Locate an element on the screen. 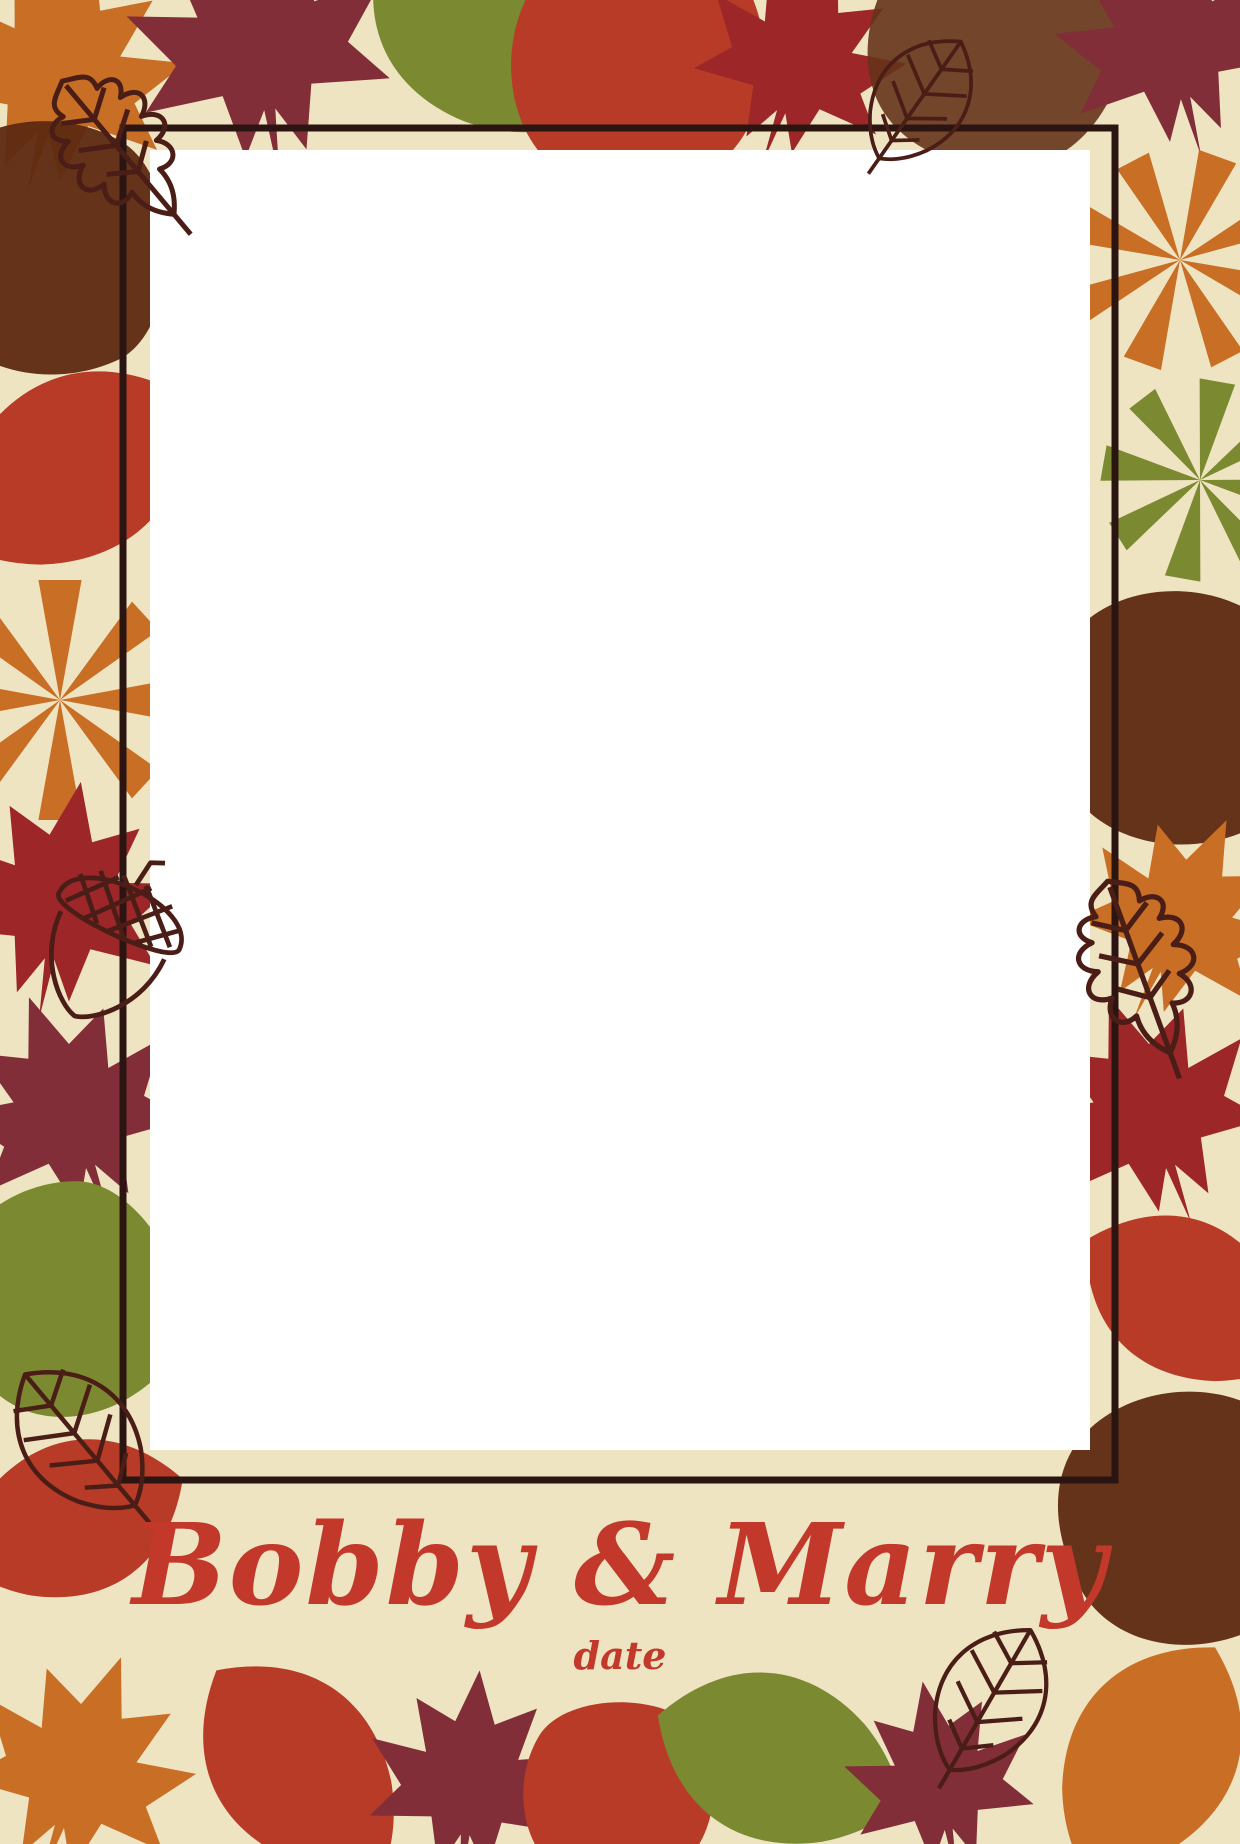  couple-names-title: Bobby & Marry is located at coordinates (620, 1565).